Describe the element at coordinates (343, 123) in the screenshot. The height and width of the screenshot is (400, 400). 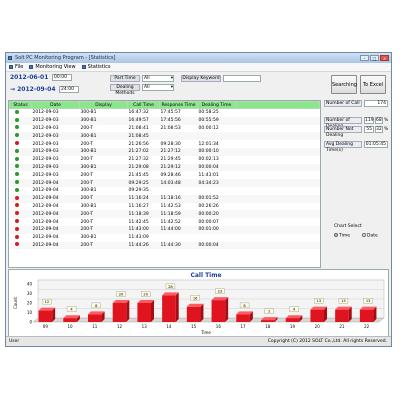
I see `number-dealing-label: Number of Dealing` at that location.